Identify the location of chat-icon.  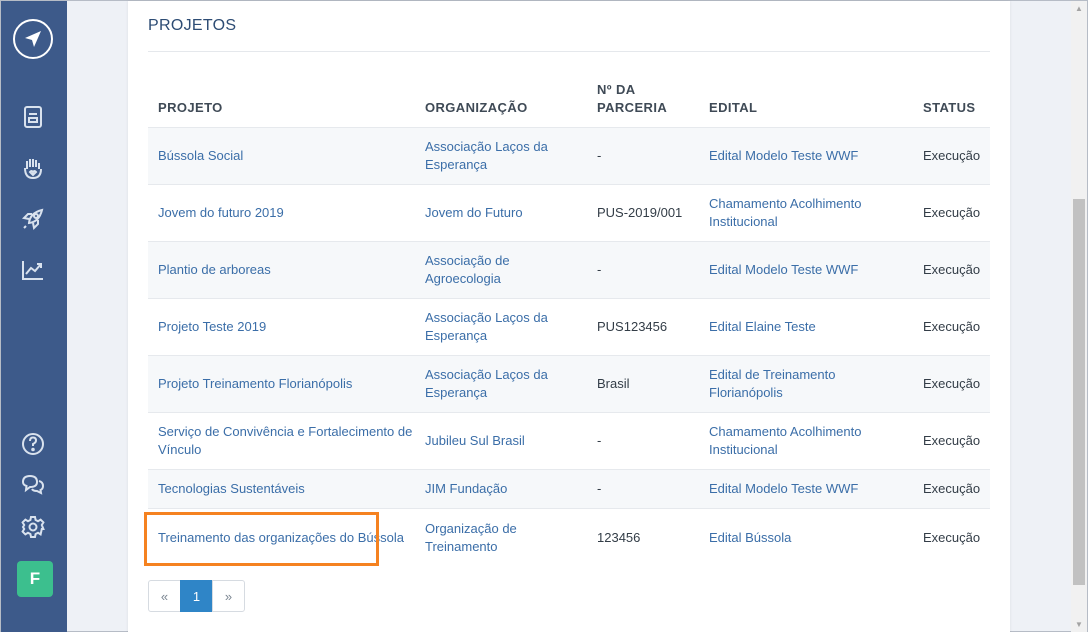
(33, 485).